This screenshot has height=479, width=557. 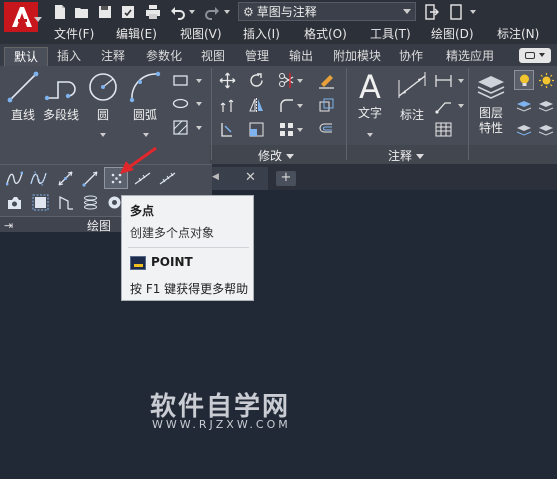 What do you see at coordinates (491, 87) in the screenshot?
I see `layers-icon` at bounding box center [491, 87].